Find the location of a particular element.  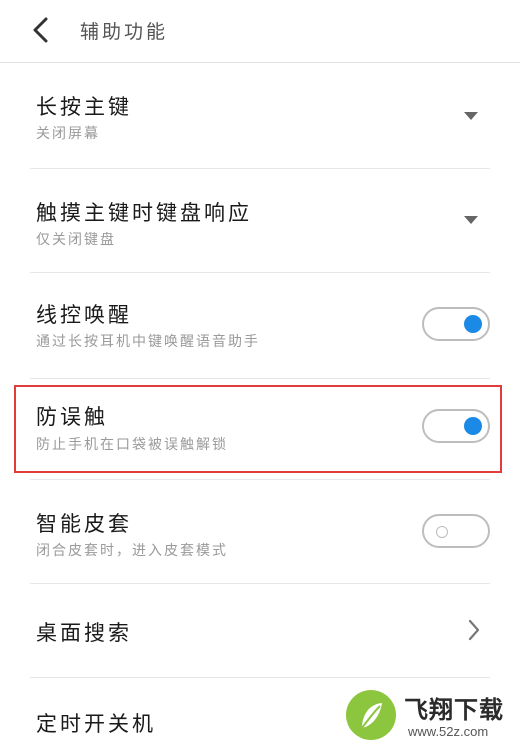

app-header: 辅助功能 is located at coordinates (260, 31).